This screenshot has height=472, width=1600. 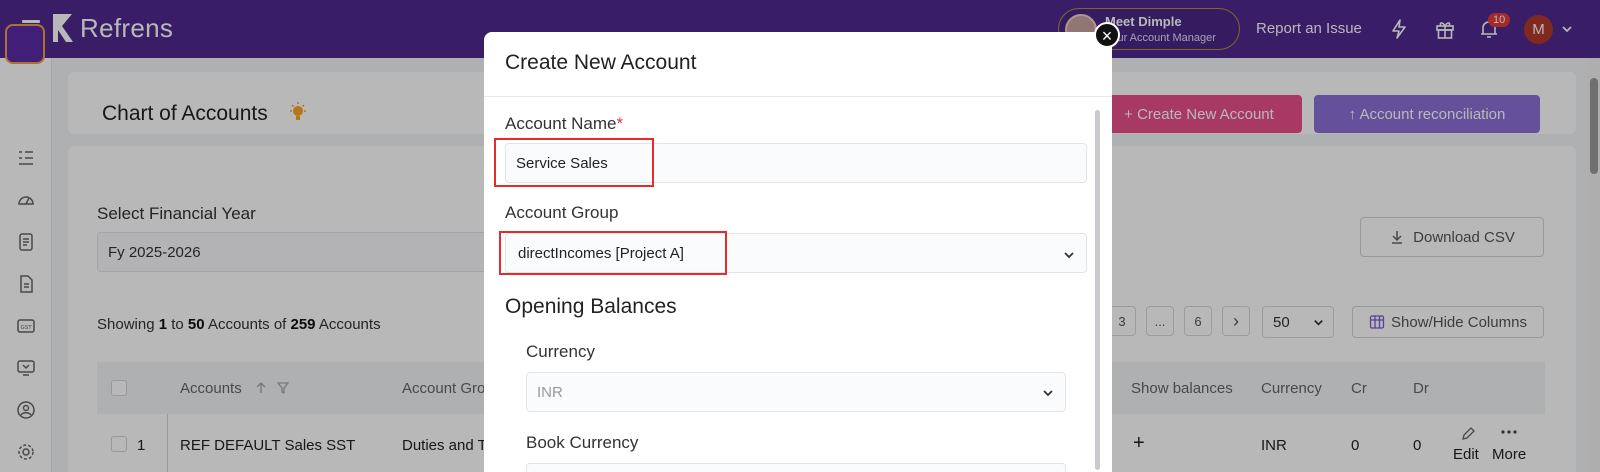 What do you see at coordinates (562, 212) in the screenshot?
I see `account-group-label: Account Group` at bounding box center [562, 212].